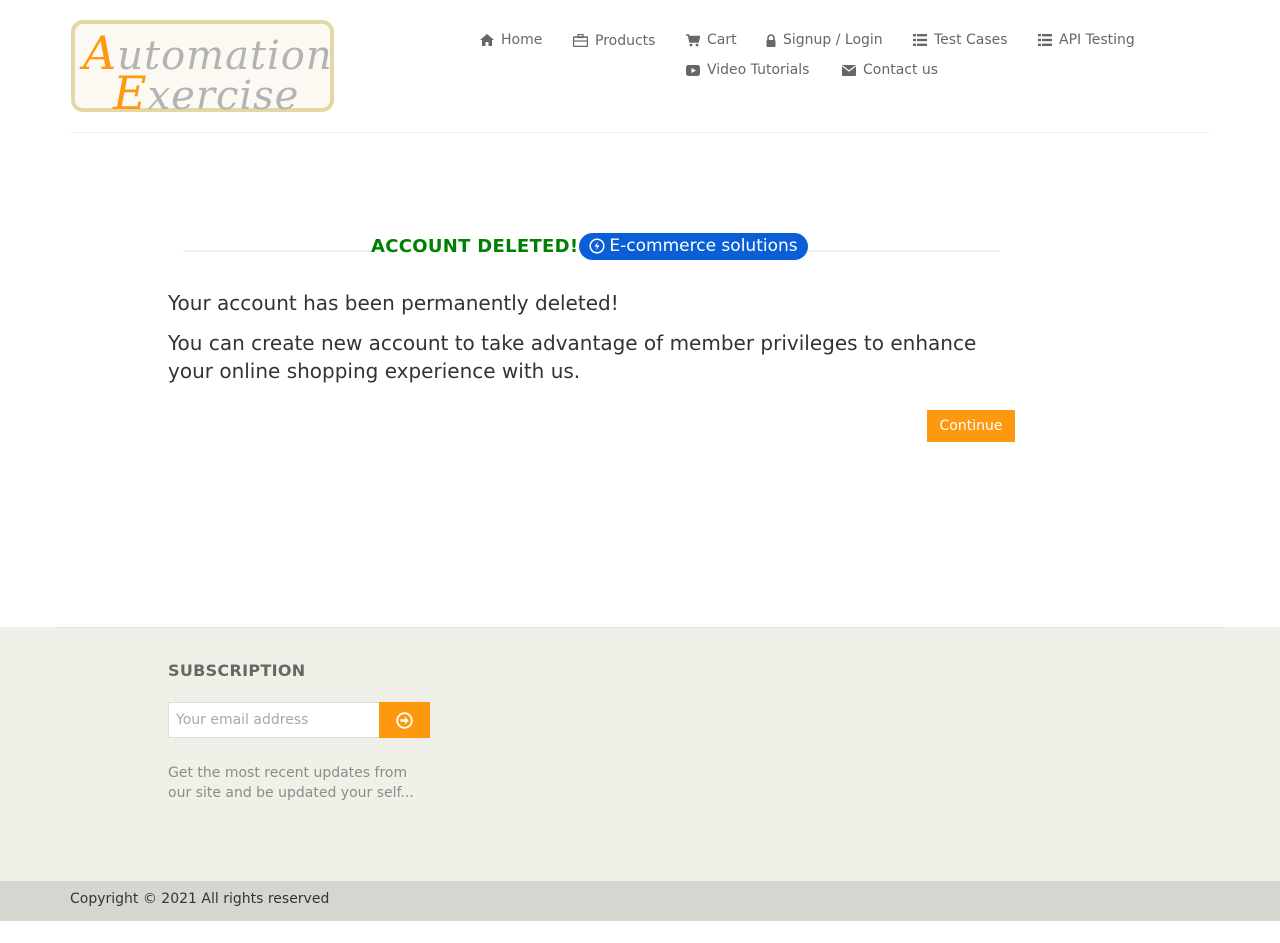 The width and height of the screenshot is (1280, 943). I want to click on subscribe-button, so click(404, 720).